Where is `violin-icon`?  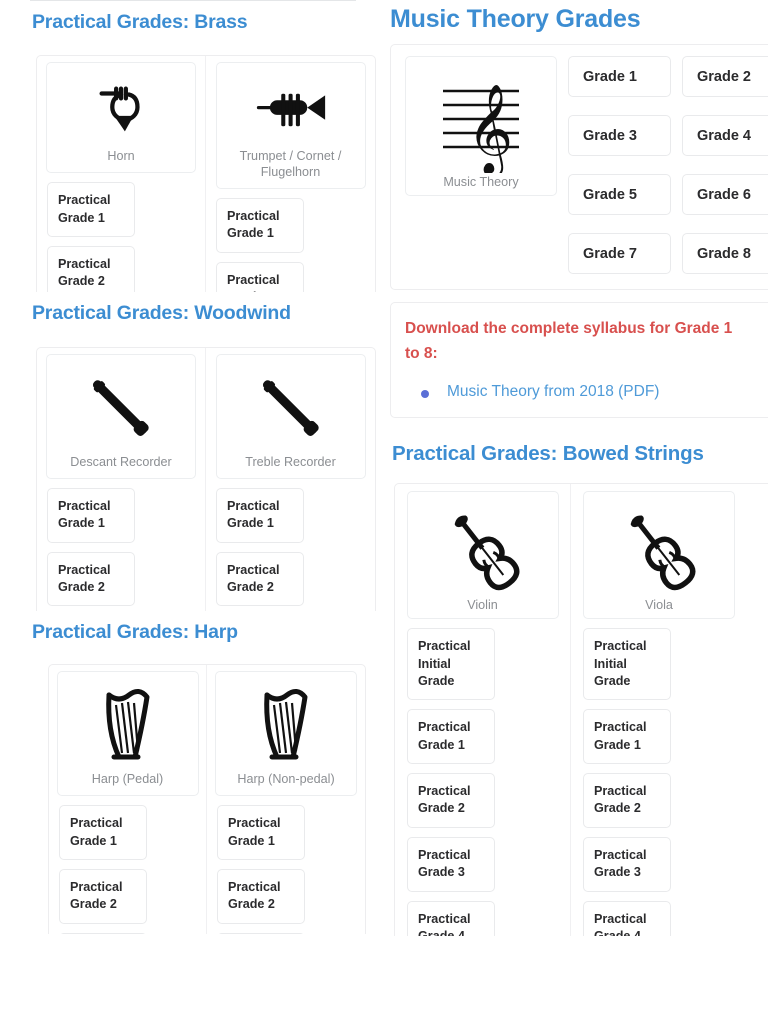
violin-icon is located at coordinates (483, 549).